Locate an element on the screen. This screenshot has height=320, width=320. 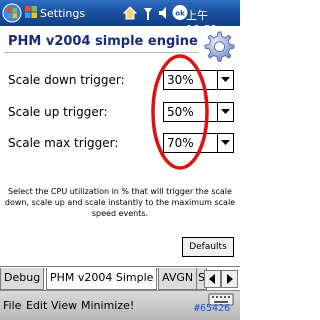
tab-avgn: AVGN is located at coordinates (178, 279).